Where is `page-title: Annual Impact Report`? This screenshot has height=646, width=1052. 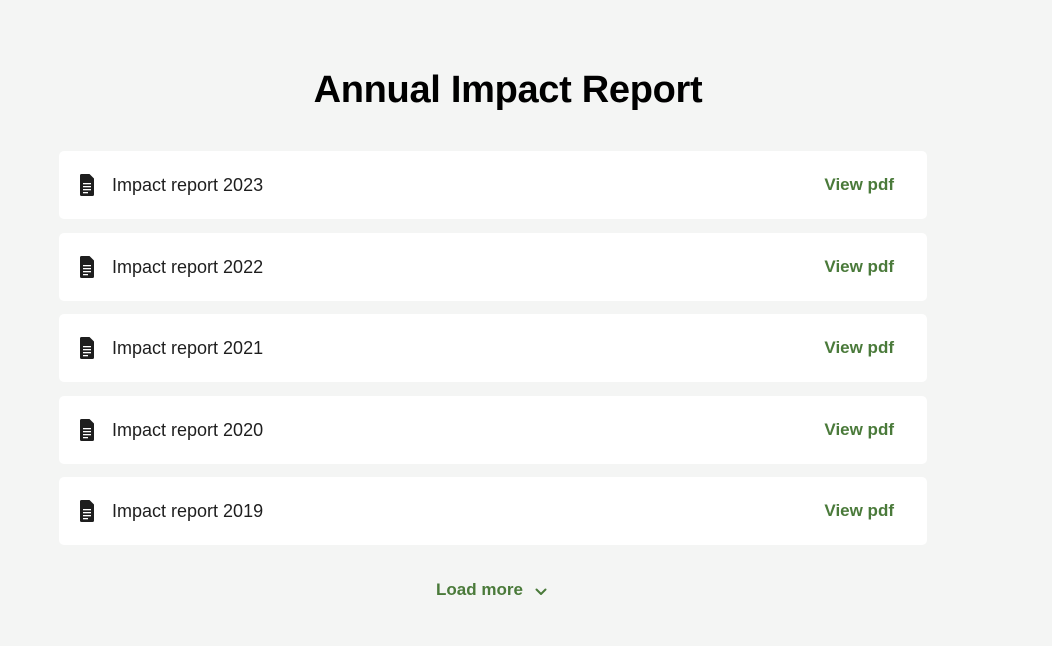
page-title: Annual Impact Report is located at coordinates (508, 90).